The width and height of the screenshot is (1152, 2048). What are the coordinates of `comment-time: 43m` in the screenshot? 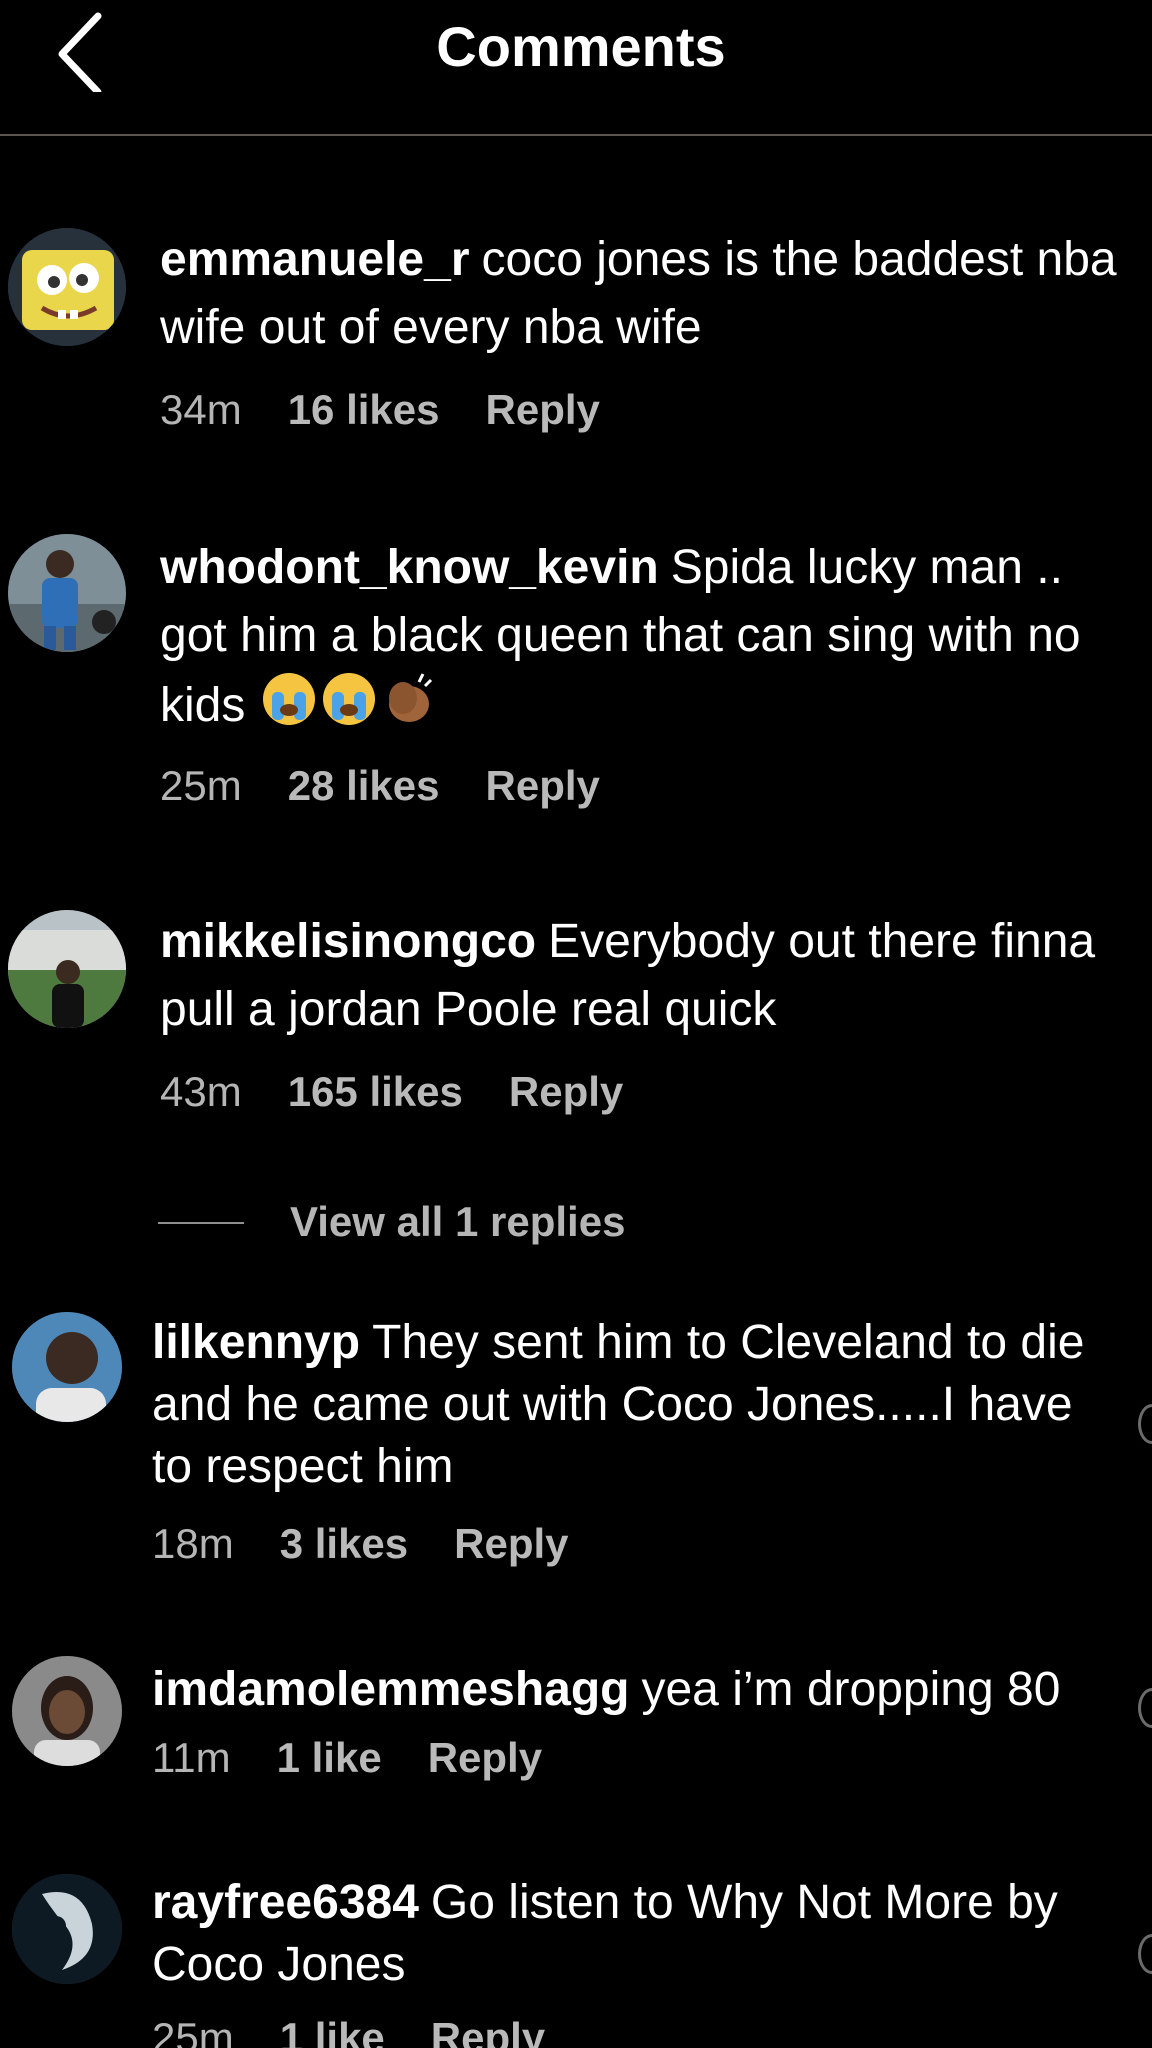 It's located at (201, 1091).